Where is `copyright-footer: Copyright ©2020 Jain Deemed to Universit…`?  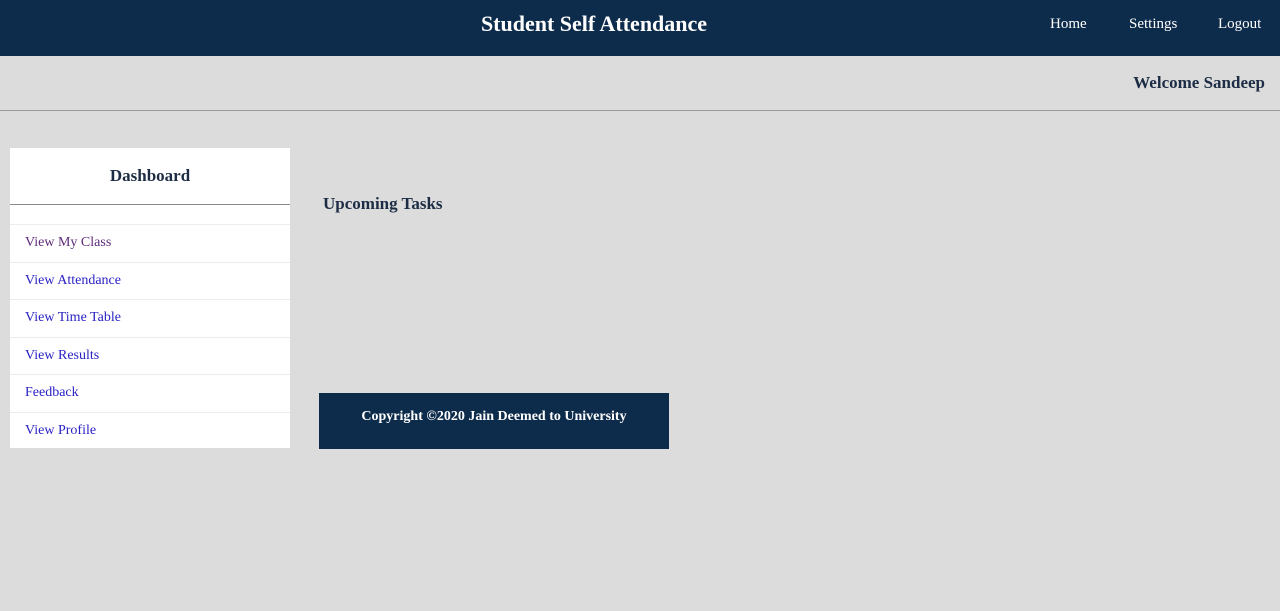
copyright-footer: Copyright ©2020 Jain Deemed to Universit… is located at coordinates (494, 421).